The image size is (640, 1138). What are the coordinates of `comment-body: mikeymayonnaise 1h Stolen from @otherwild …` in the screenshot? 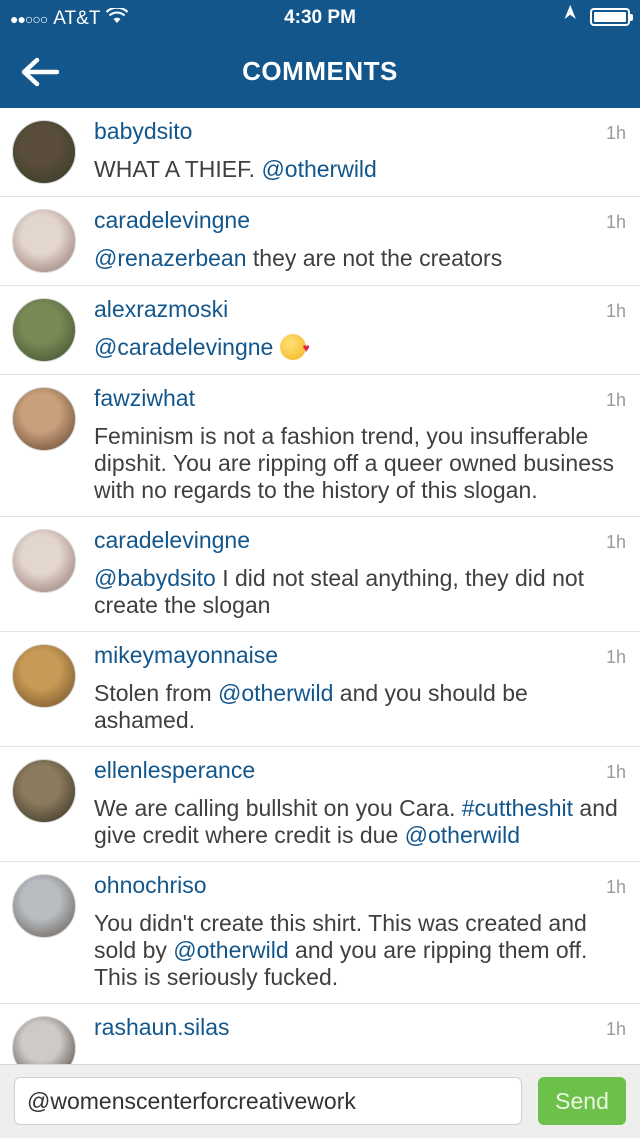 It's located at (367, 688).